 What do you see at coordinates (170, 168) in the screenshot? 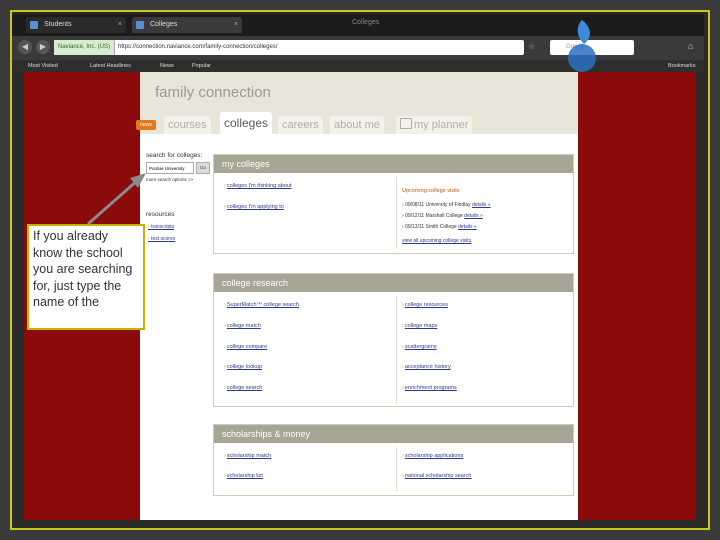
I see `college-search-input` at bounding box center [170, 168].